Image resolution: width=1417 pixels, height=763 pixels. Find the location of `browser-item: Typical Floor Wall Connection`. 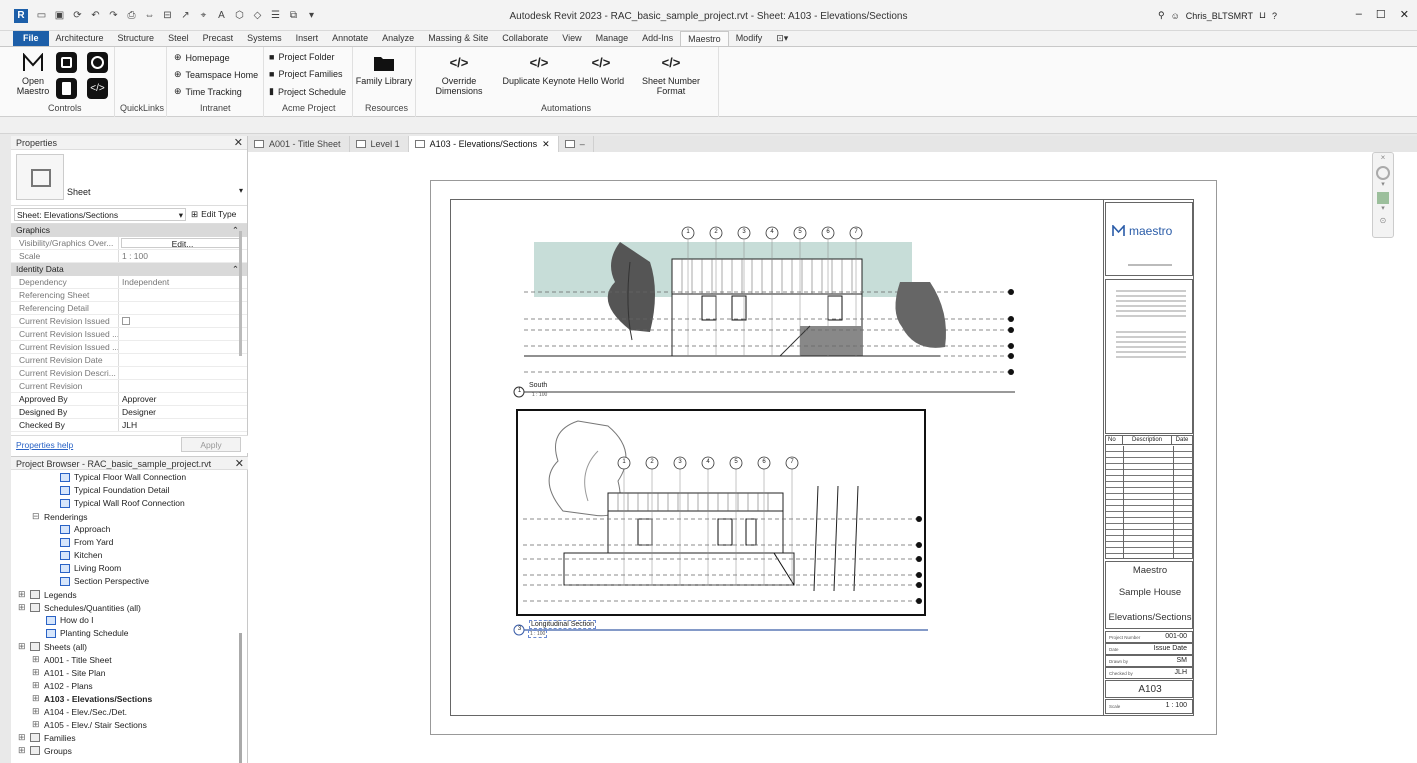

browser-item: Typical Floor Wall Connection is located at coordinates (123, 477).